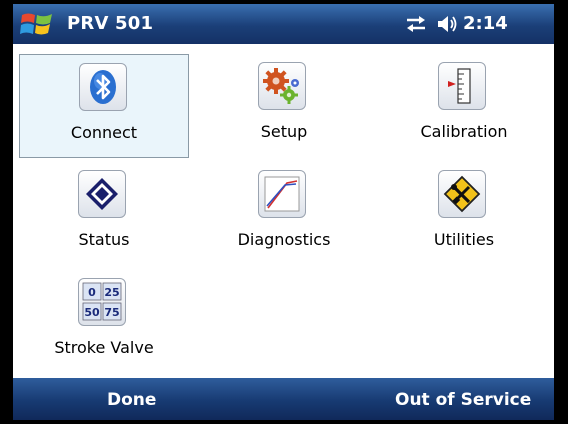 This screenshot has height=424, width=568. Describe the element at coordinates (110, 23) in the screenshot. I see `app-title: PRV 501` at that location.